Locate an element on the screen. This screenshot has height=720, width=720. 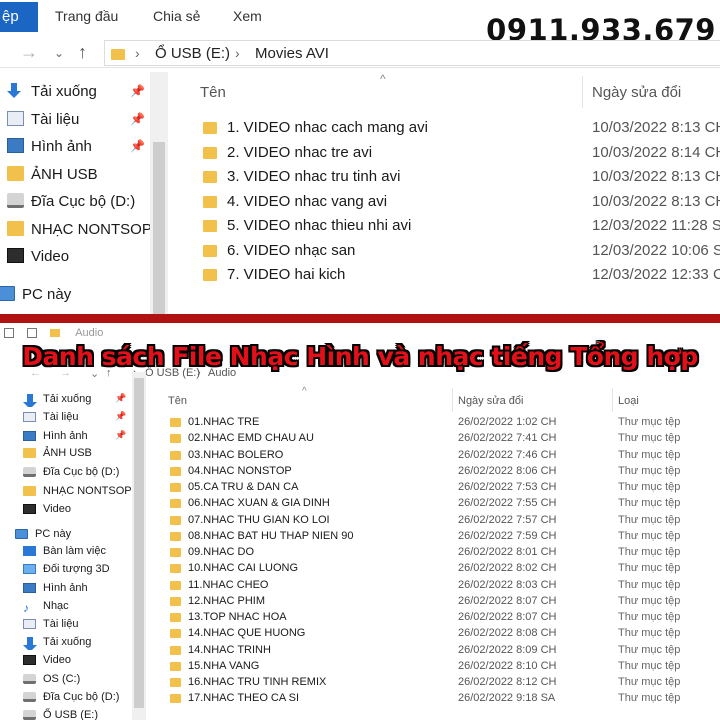
sidebar-item-video: Video is located at coordinates (75, 257).